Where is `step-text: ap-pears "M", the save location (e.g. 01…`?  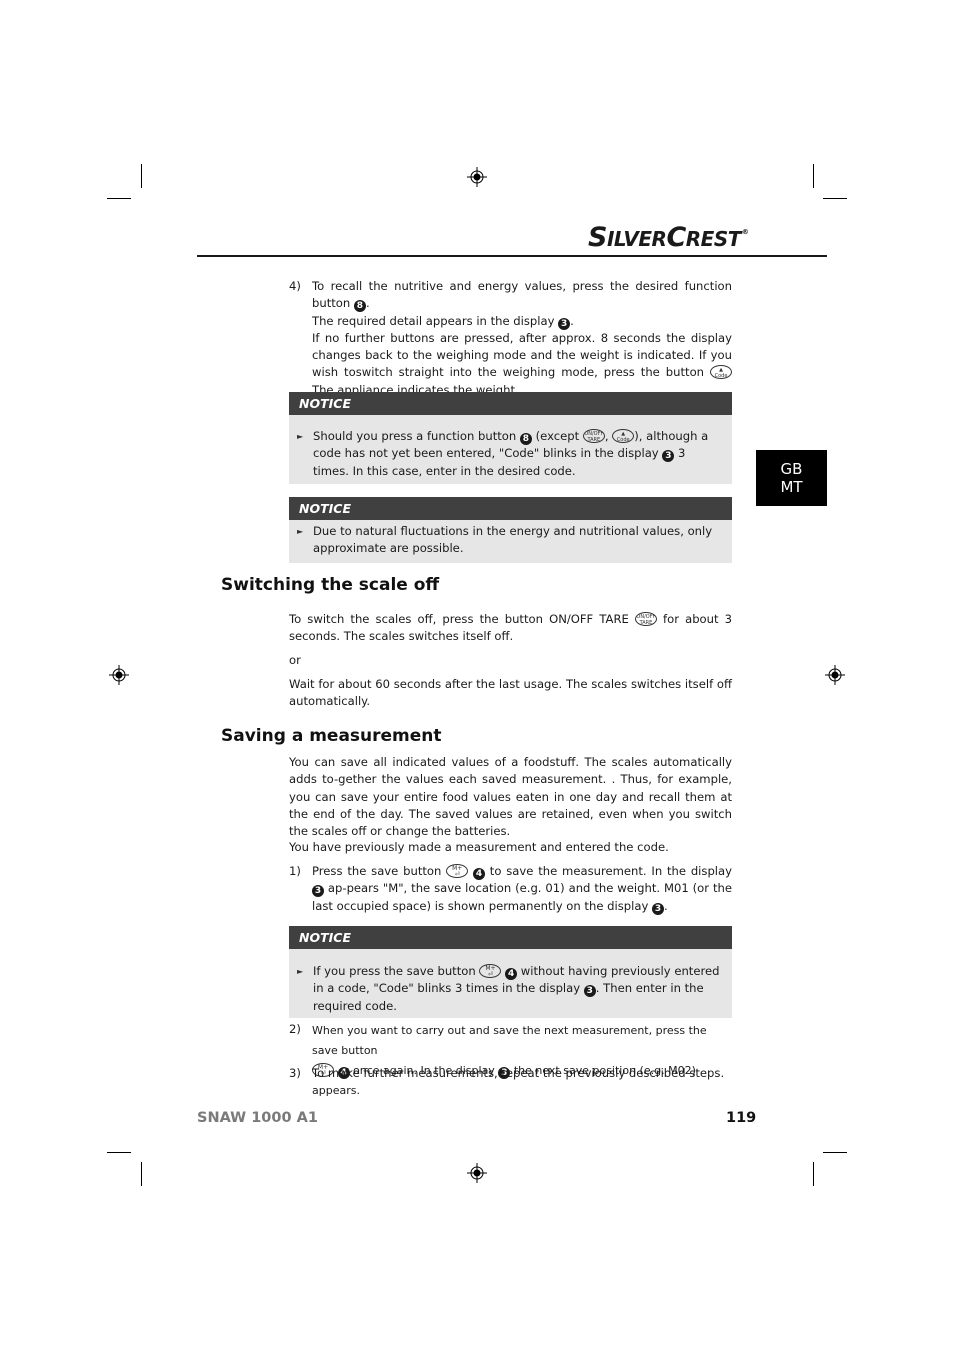
step-text: ap-pears "M", the save location (e.g. 01… is located at coordinates (522, 897).